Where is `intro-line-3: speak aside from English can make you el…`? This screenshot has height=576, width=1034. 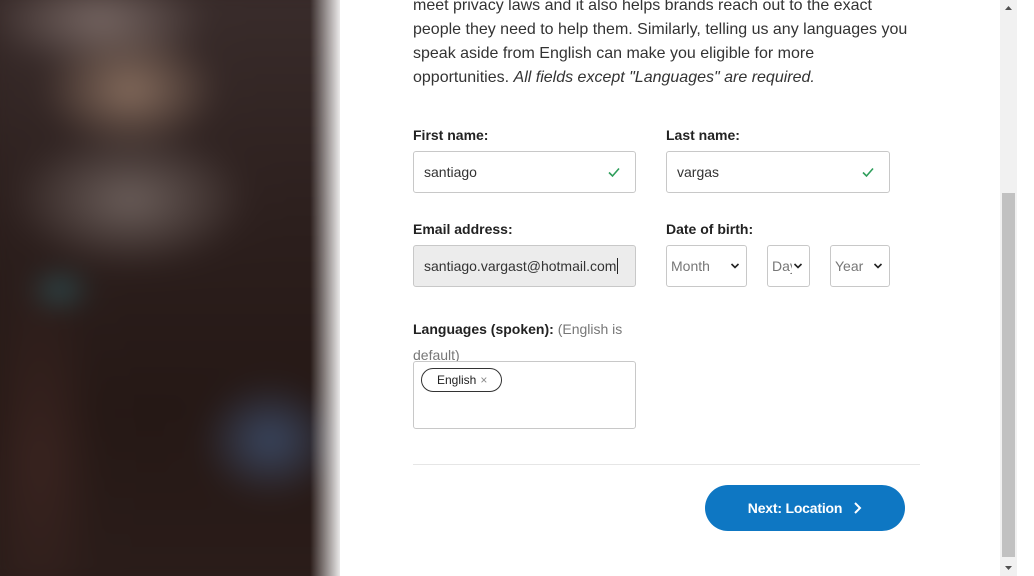
intro-line-3: speak aside from English can make you el… is located at coordinates (614, 53).